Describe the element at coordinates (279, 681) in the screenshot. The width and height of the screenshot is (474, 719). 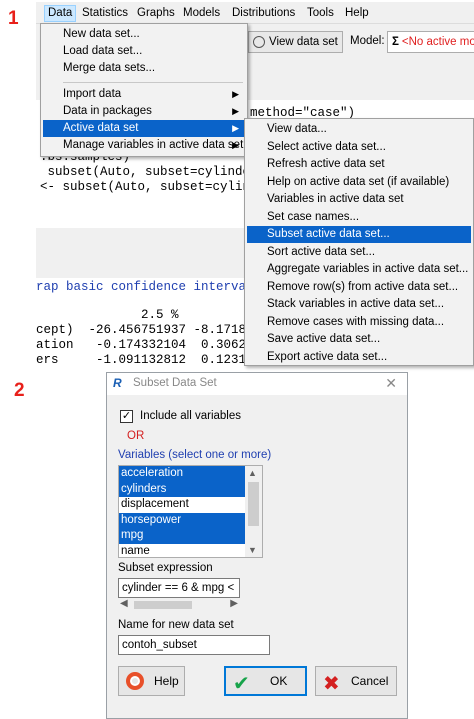
I see `ok-button-label: OK` at that location.